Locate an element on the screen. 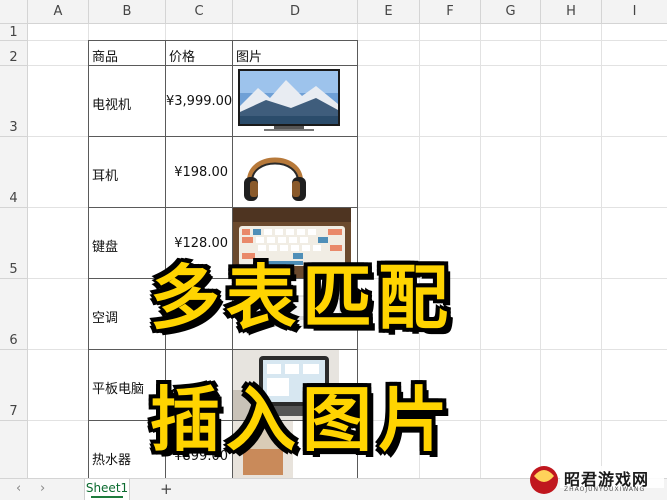  next-sheet-arrow-icon: › is located at coordinates (42, 488).